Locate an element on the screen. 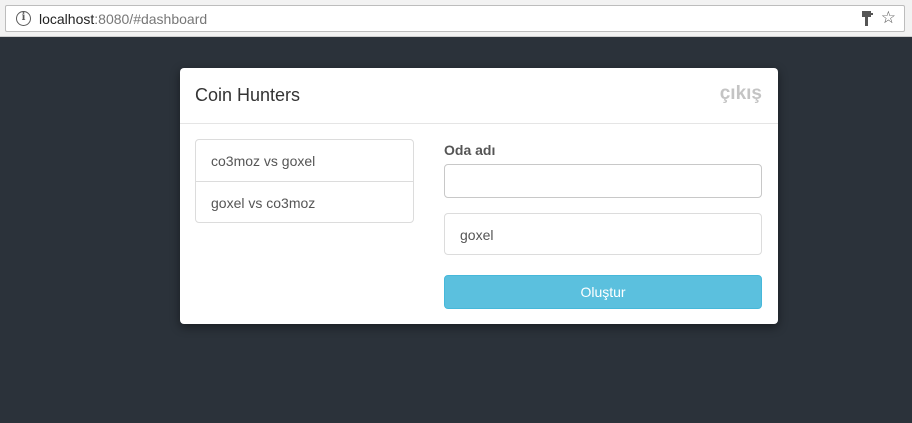 This screenshot has width=912, height=423. room-name-label: Oda adı is located at coordinates (470, 150).